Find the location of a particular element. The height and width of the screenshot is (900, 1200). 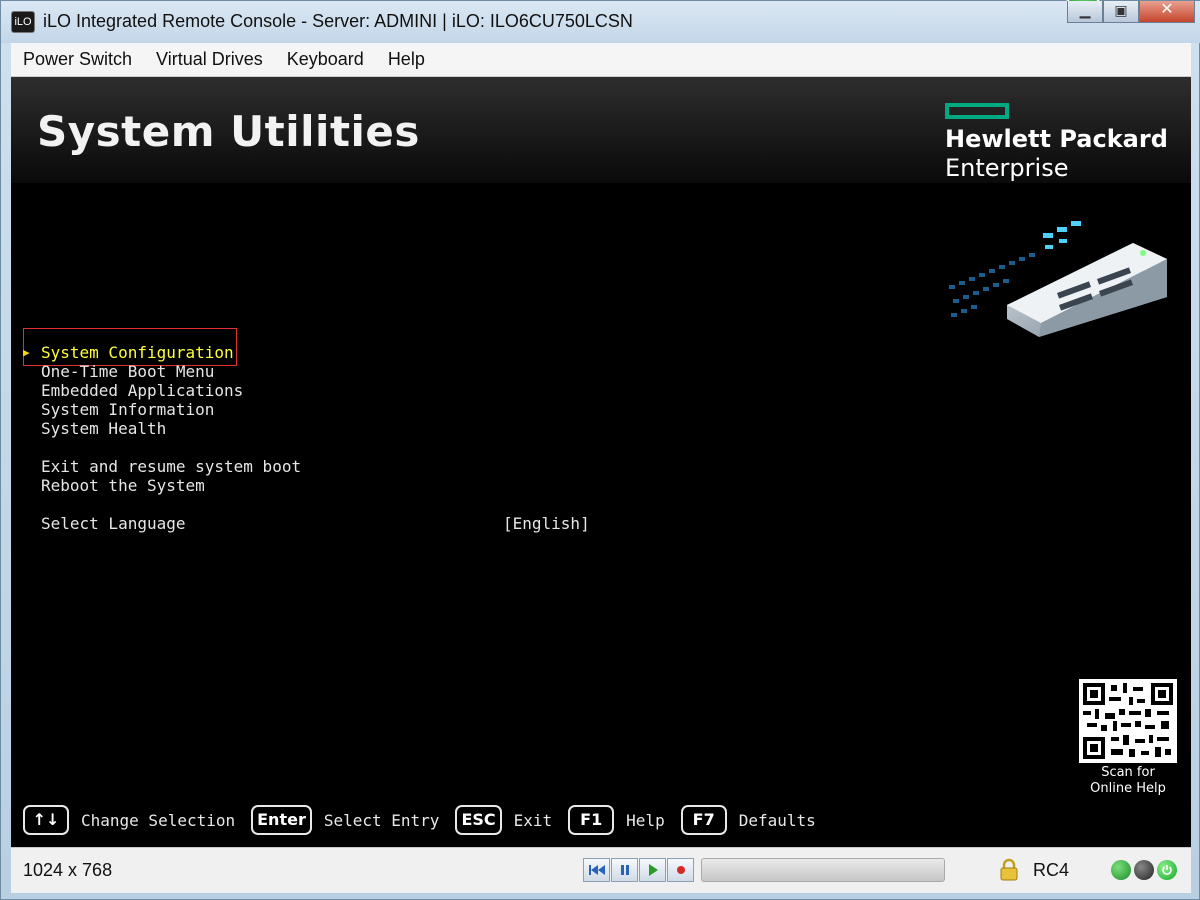

server-illustration-icon is located at coordinates (1058, 279).